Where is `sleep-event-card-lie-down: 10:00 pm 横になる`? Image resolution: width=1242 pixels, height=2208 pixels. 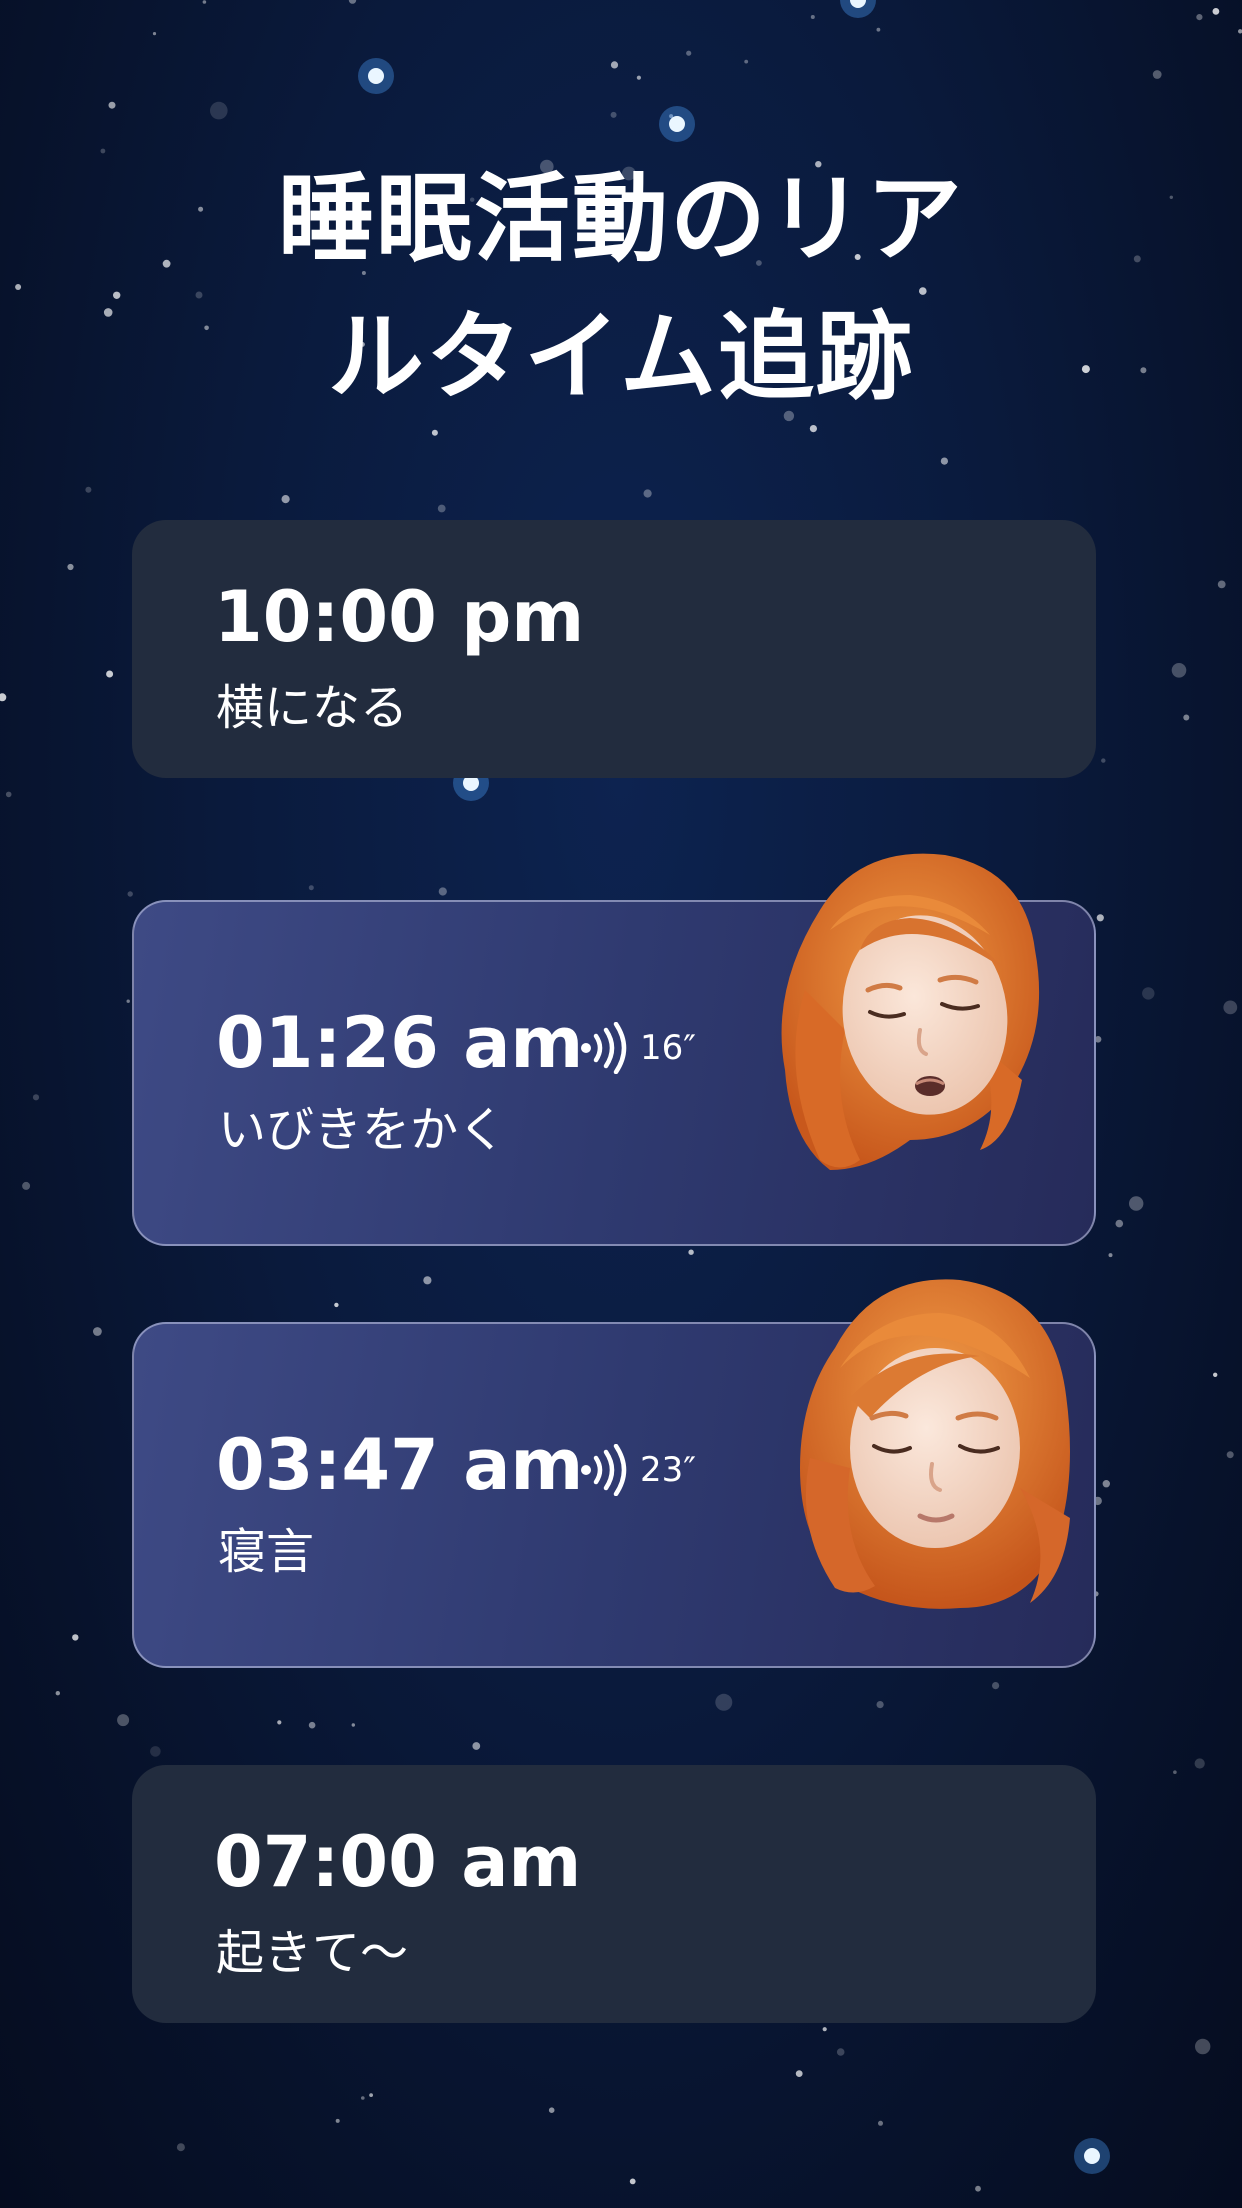 sleep-event-card-lie-down: 10:00 pm 横になる is located at coordinates (614, 649).